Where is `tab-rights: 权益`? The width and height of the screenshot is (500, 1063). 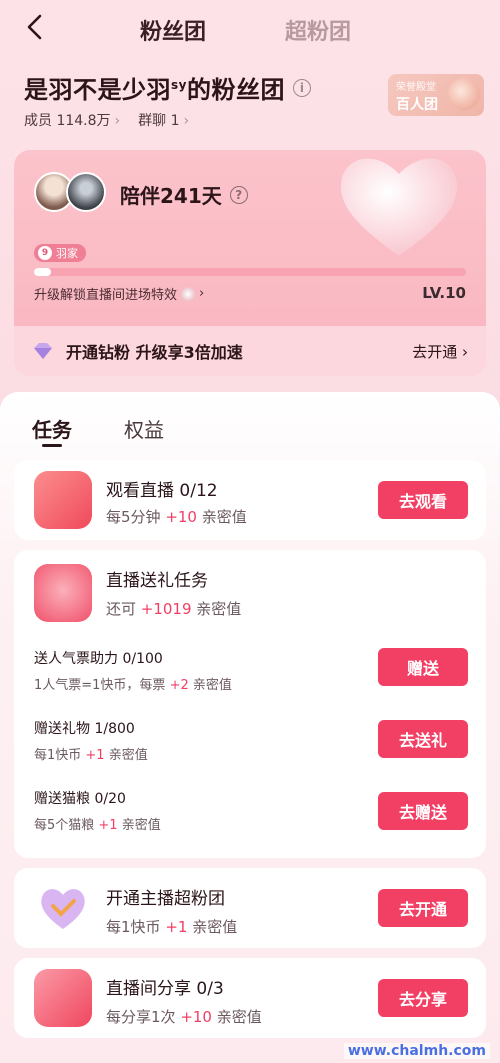 tab-rights: 权益 is located at coordinates (144, 428).